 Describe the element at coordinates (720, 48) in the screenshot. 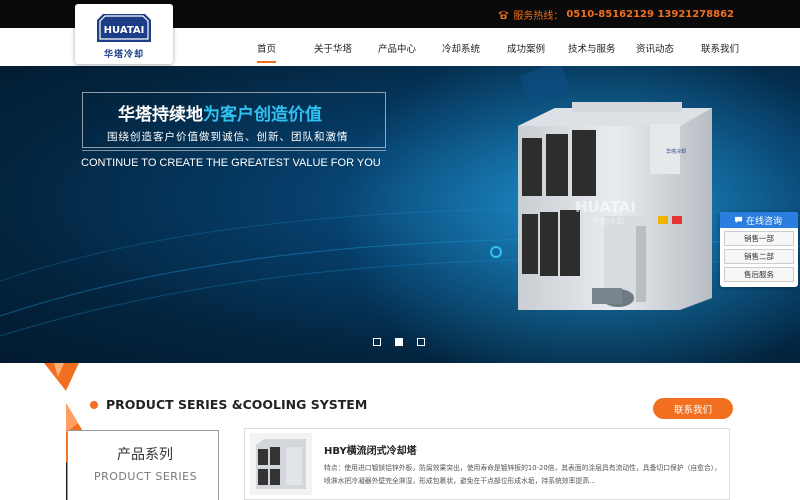

I see `nav-item-contact: 联系我们` at that location.